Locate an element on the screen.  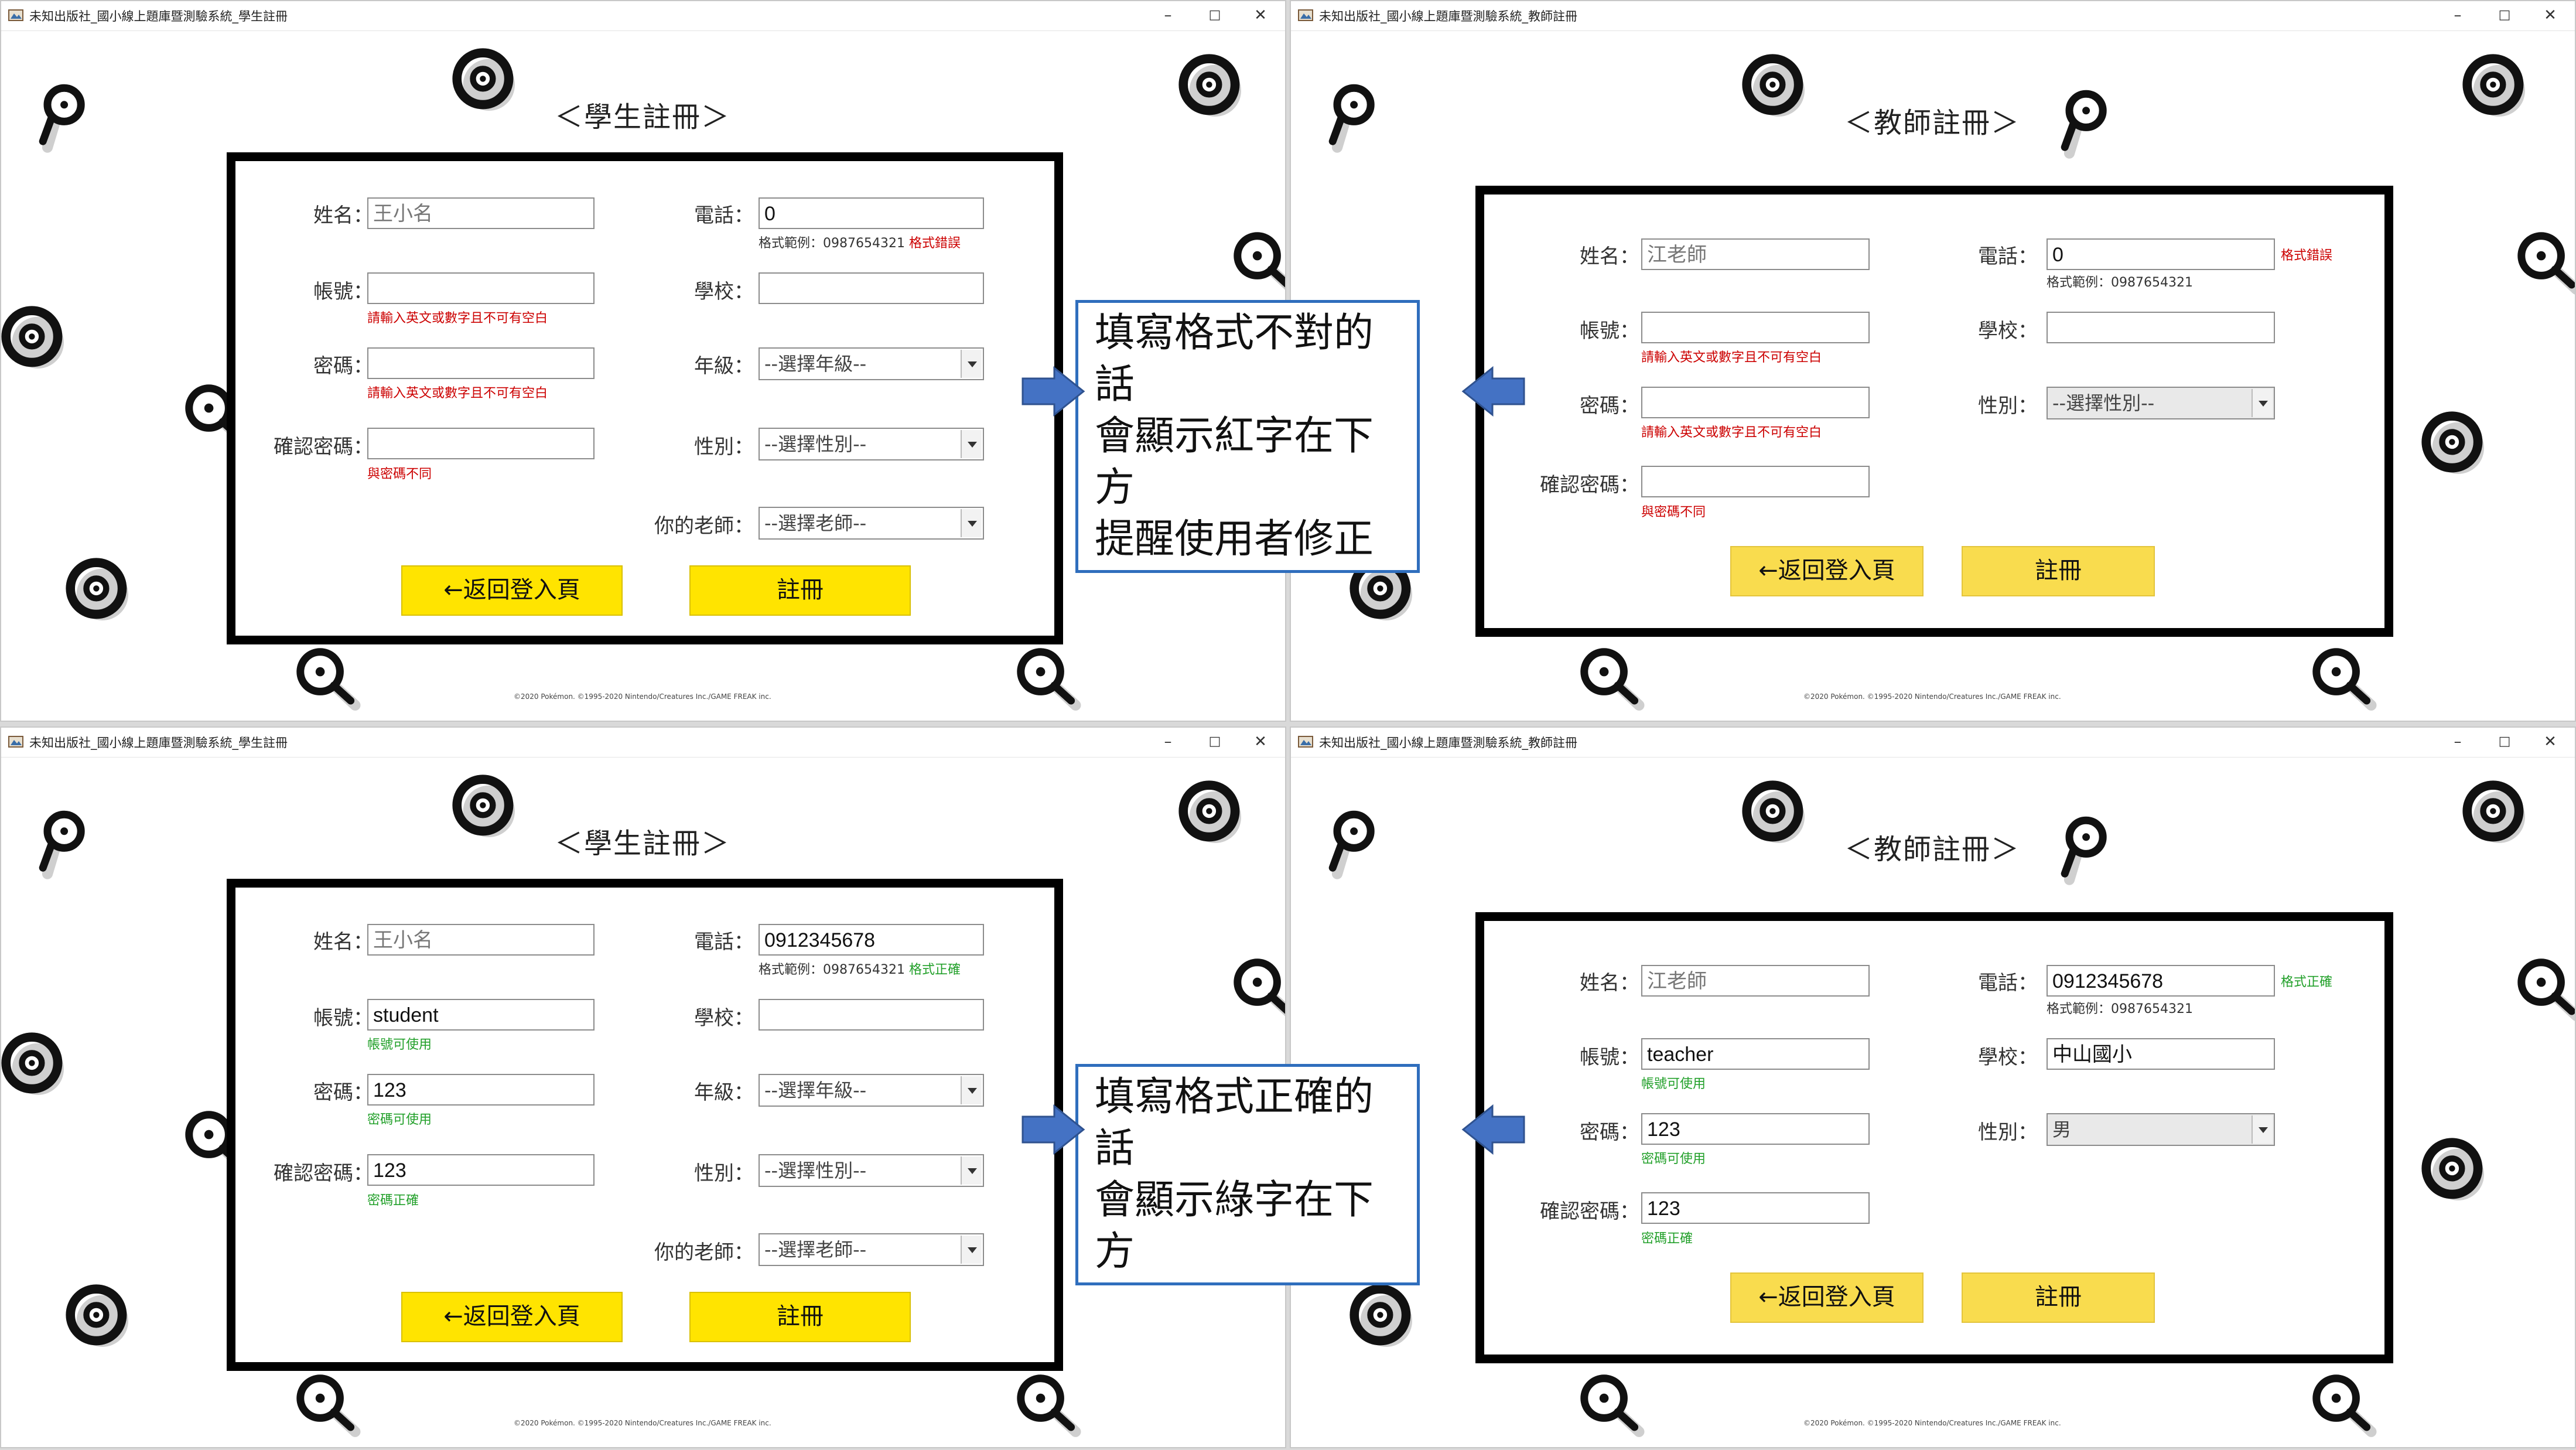
phone-format-hint: 格式範例：0987654321 格式正確 is located at coordinates (860, 970).